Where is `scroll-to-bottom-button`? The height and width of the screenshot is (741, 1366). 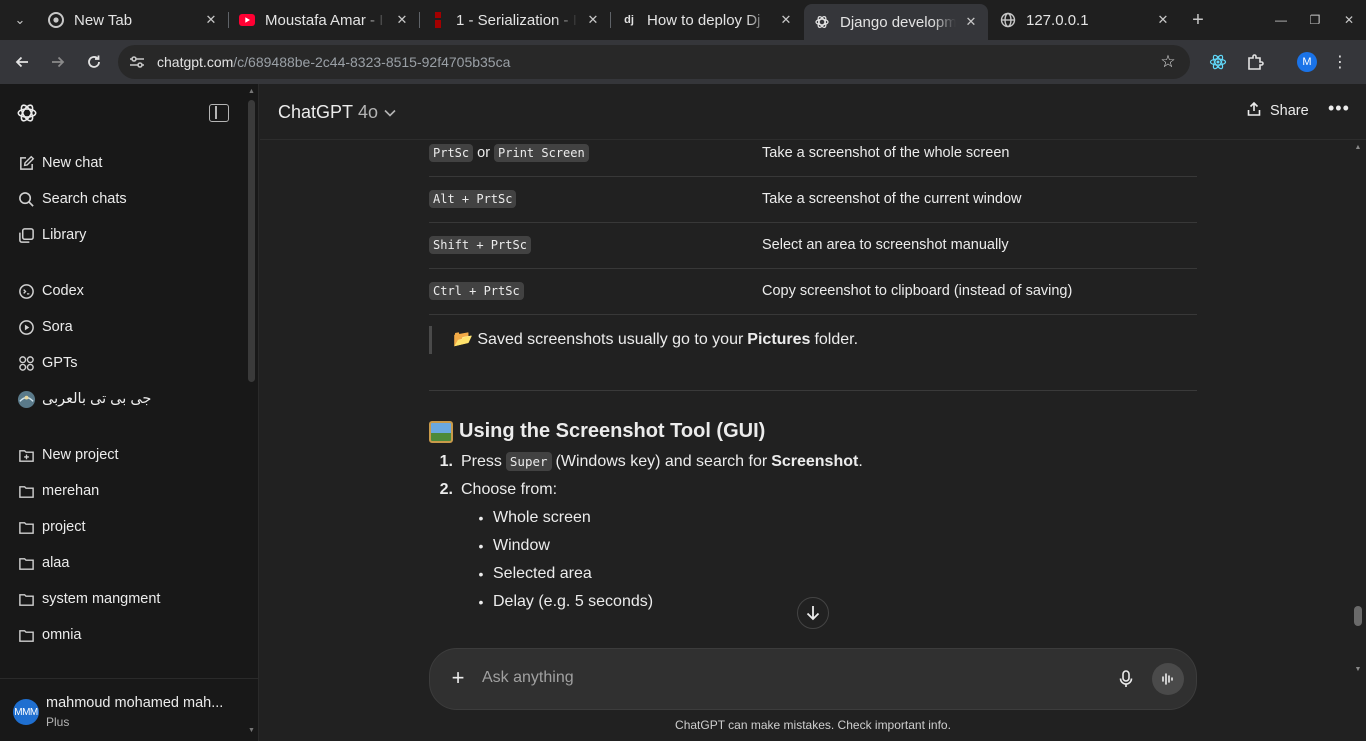 scroll-to-bottom-button is located at coordinates (813, 613).